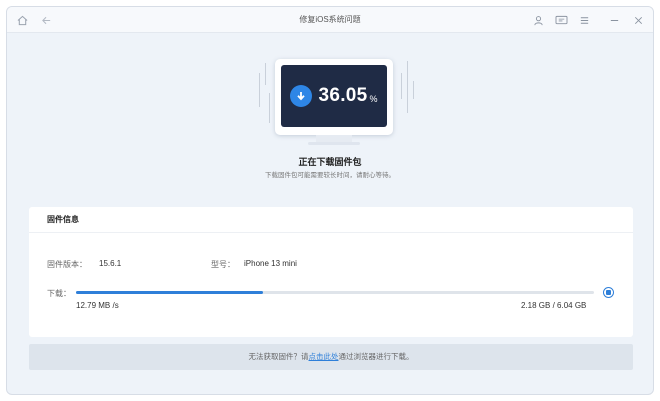 This screenshot has width=660, height=401. I want to click on firmware-version-value: 15.6.1, so click(110, 263).